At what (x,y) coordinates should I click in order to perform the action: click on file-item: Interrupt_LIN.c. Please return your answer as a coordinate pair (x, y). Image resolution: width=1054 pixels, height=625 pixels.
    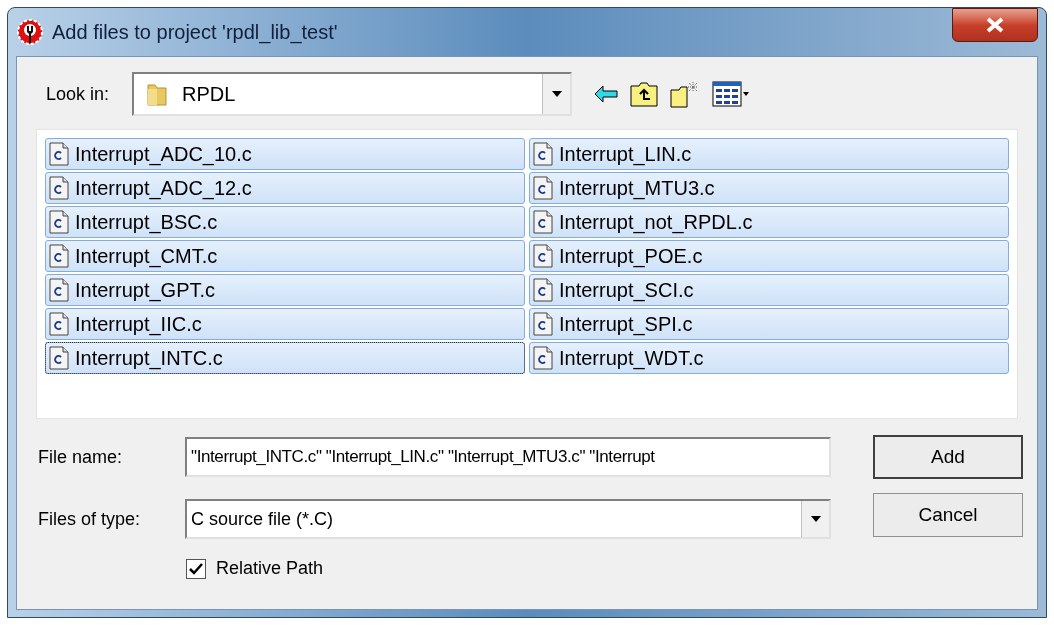
    Looking at the image, I should click on (769, 154).